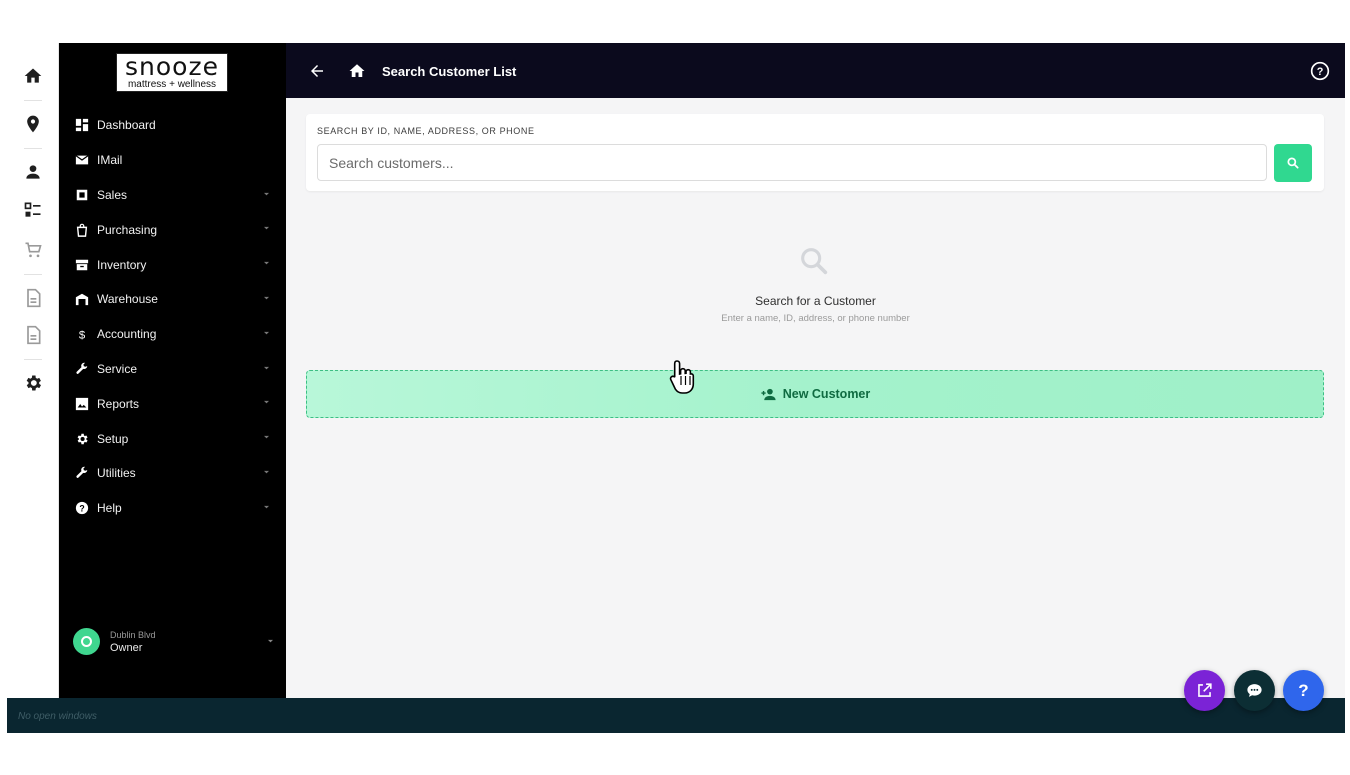 The height and width of the screenshot is (775, 1350). Describe the element at coordinates (172, 473) in the screenshot. I see `sidebar-item-utilities: Utilities` at that location.